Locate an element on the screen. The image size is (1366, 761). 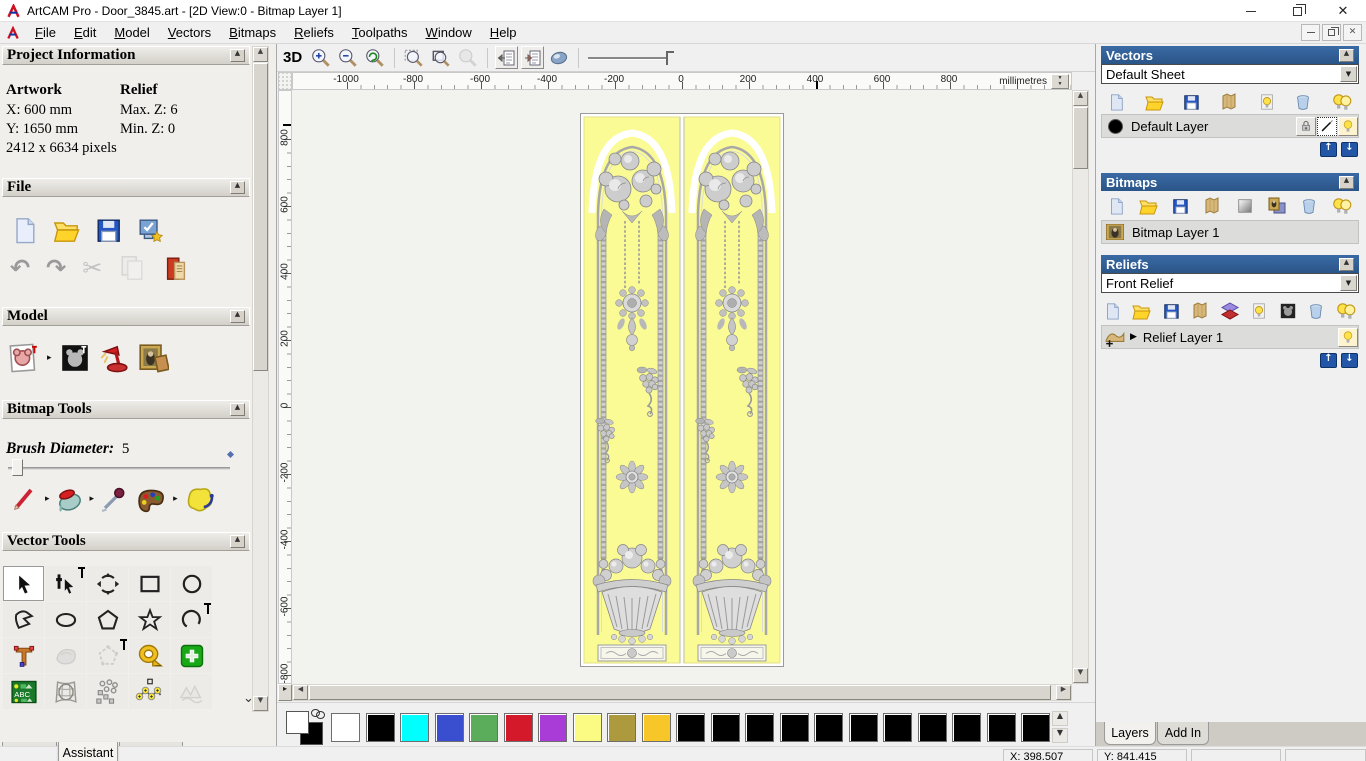
file-section-header: File ▲ is located at coordinates (126, 187).